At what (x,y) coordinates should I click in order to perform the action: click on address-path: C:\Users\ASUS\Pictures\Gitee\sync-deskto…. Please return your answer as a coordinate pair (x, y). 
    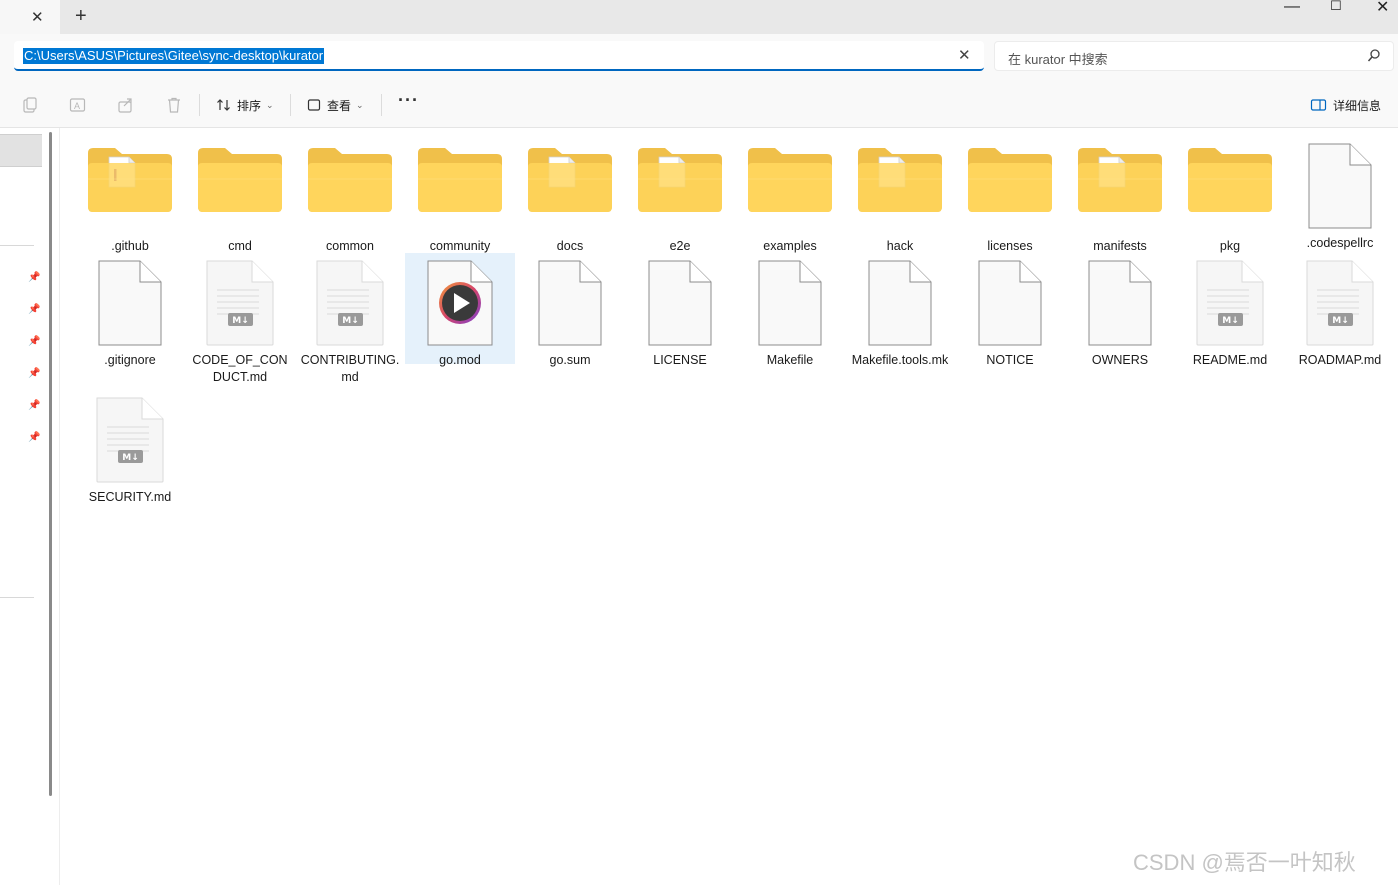
    Looking at the image, I should click on (174, 56).